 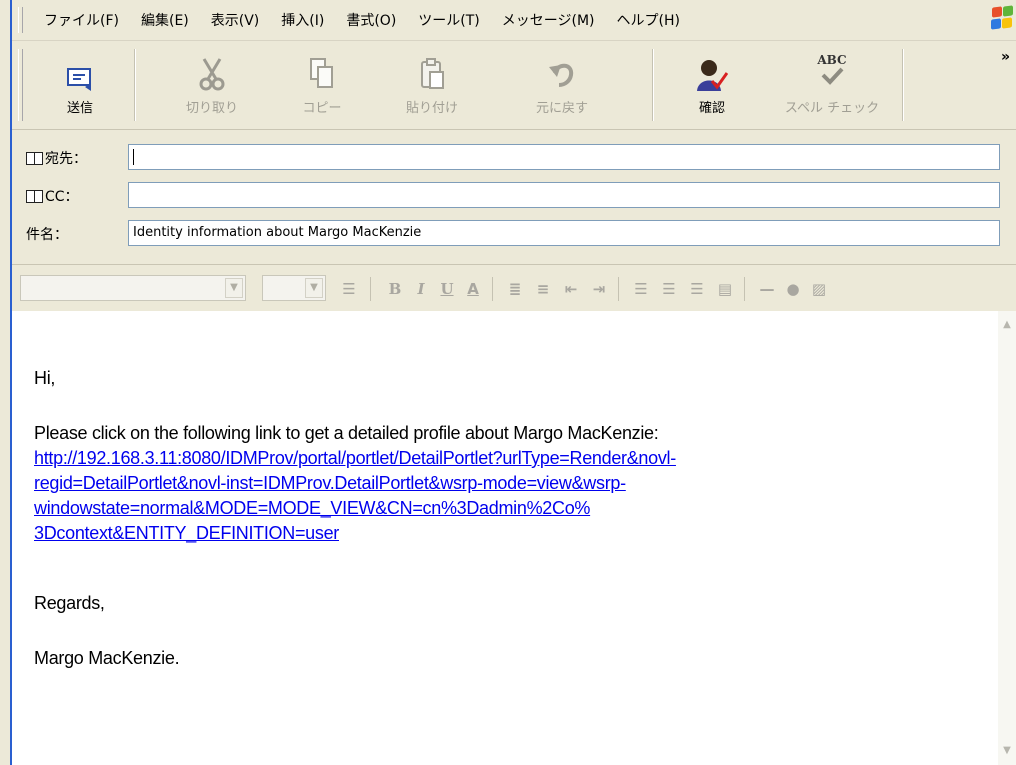 I want to click on scroll-up-icon: ▲, so click(x=1007, y=325).